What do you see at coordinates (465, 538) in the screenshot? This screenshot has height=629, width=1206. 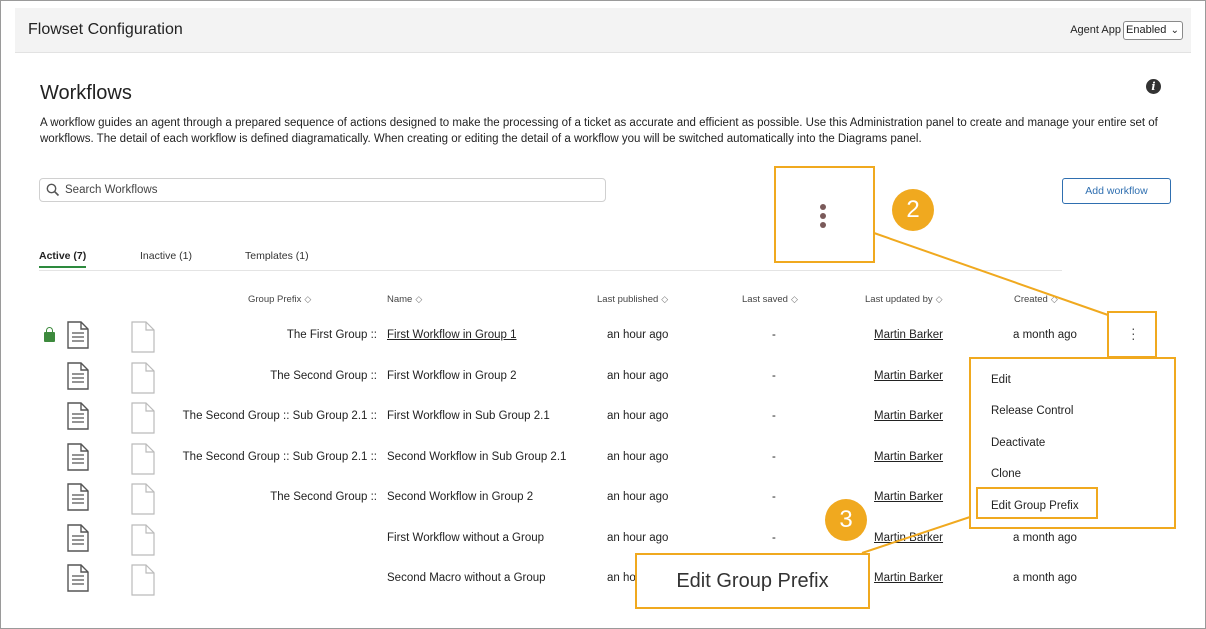 I see `workflow-name: First Workflow without a Group` at bounding box center [465, 538].